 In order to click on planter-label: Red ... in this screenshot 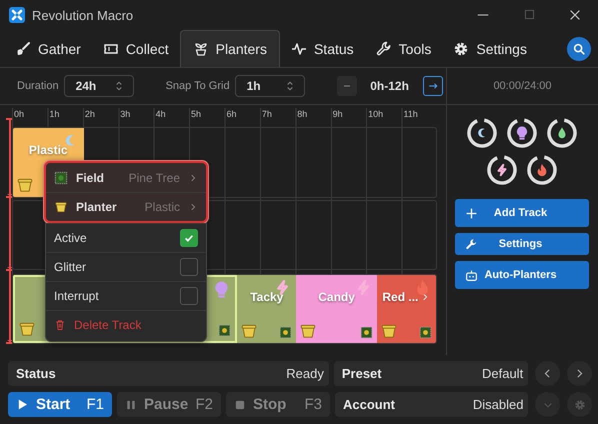, I will do `click(400, 297)`.